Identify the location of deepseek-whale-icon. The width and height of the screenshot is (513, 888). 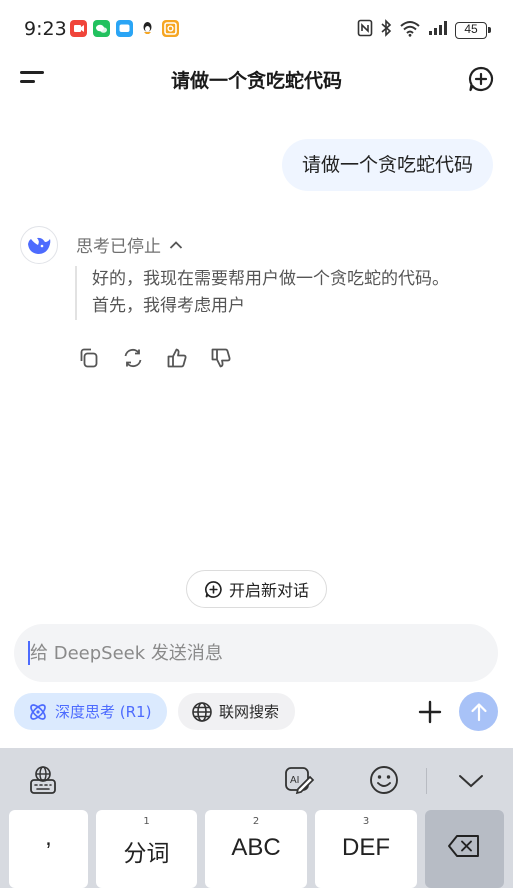
(39, 245).